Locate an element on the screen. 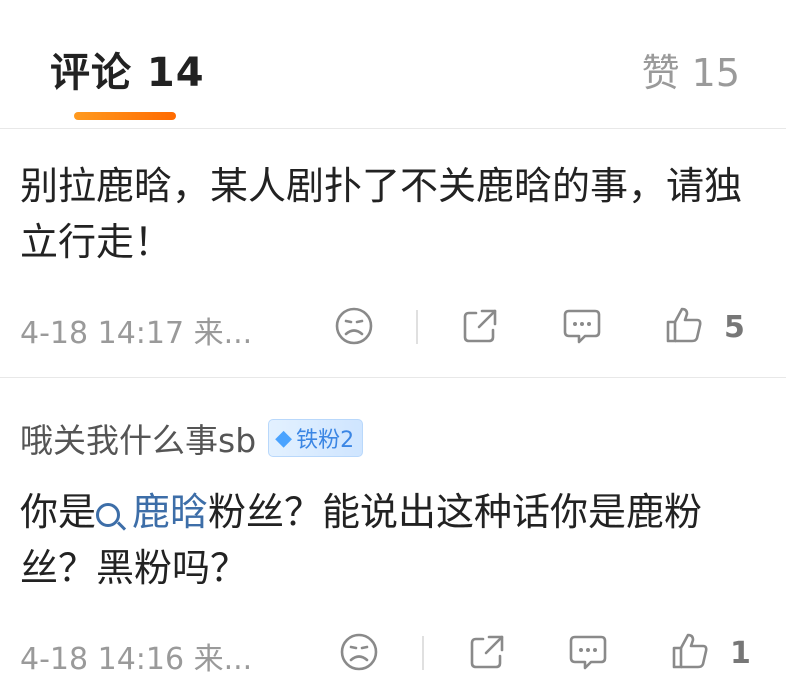  topic-label: 鹿晗 is located at coordinates (170, 512).